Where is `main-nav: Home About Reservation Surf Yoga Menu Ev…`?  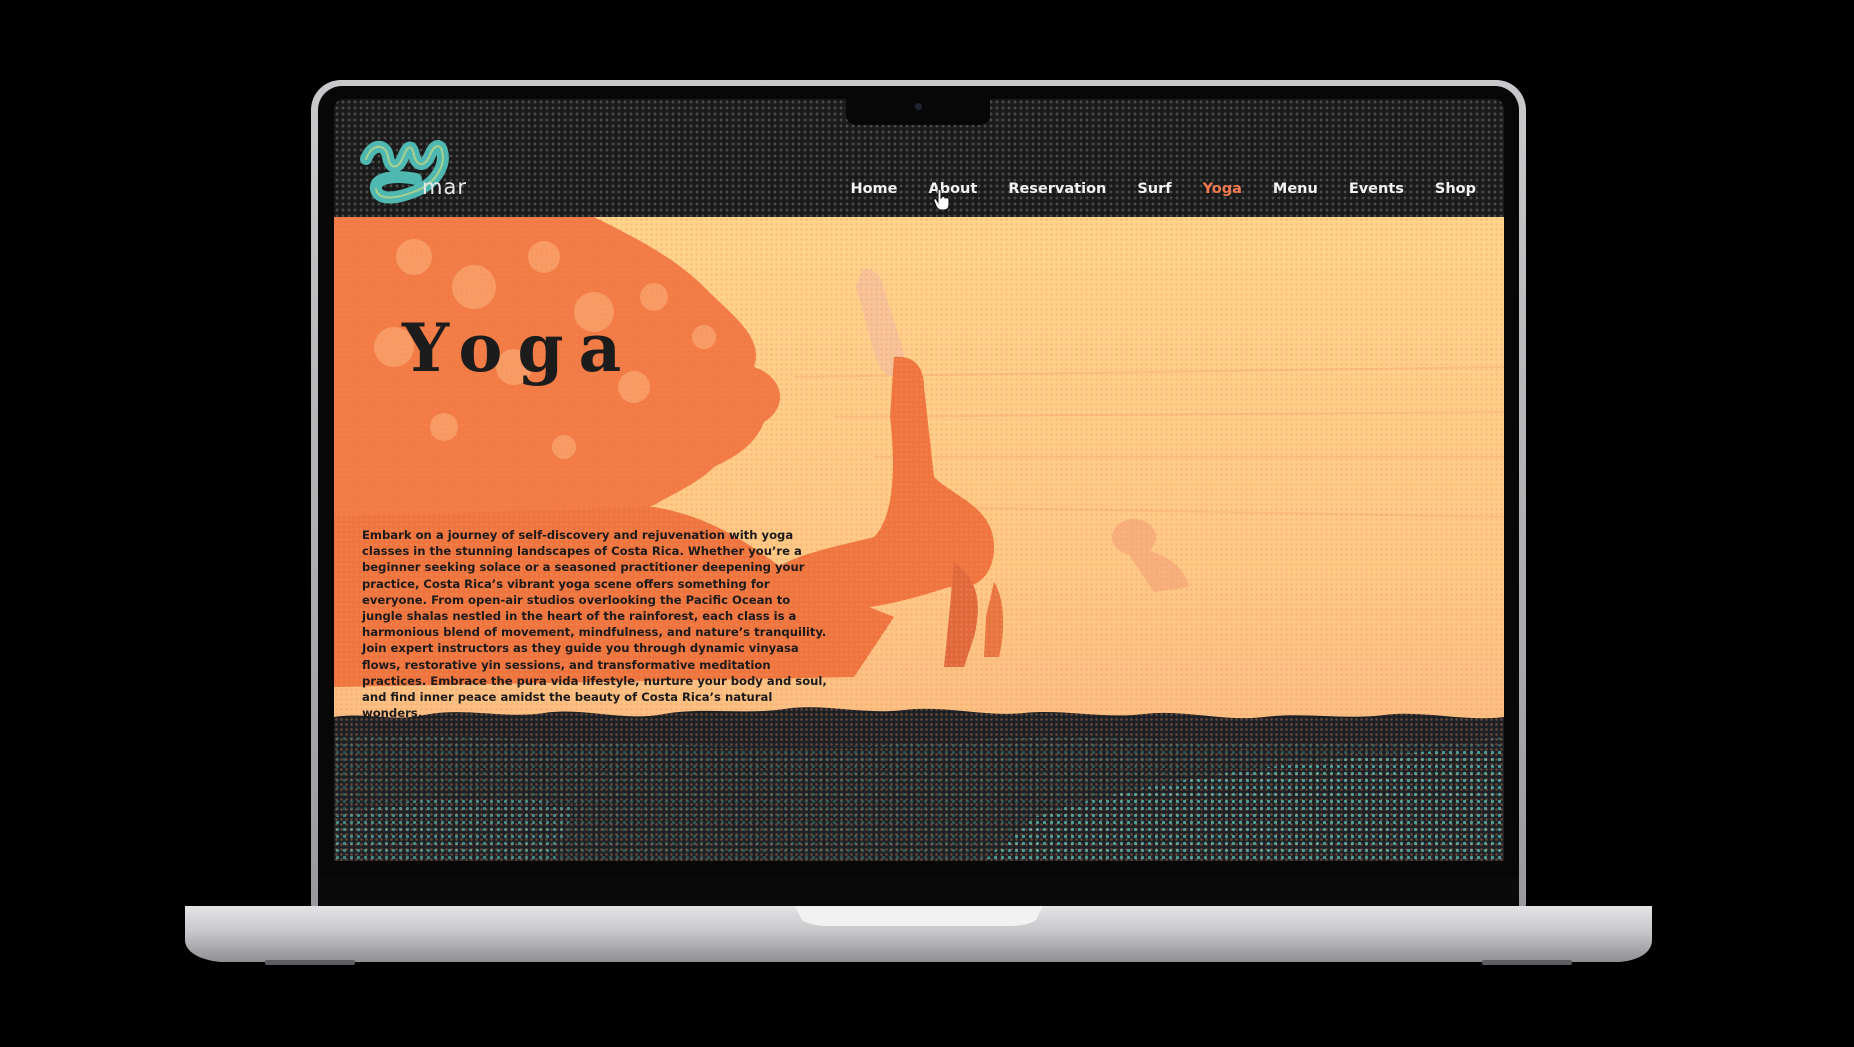
main-nav: Home About Reservation Surf Yoga Menu Ev… is located at coordinates (1147, 189).